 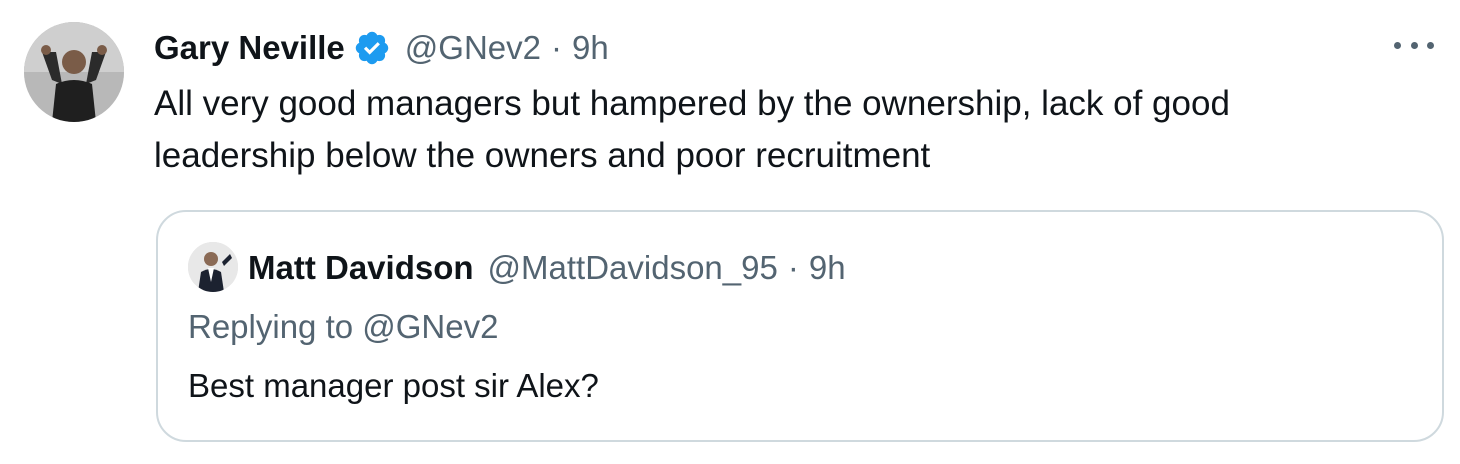 I want to click on tweet-timestamp: 9h, so click(x=590, y=48).